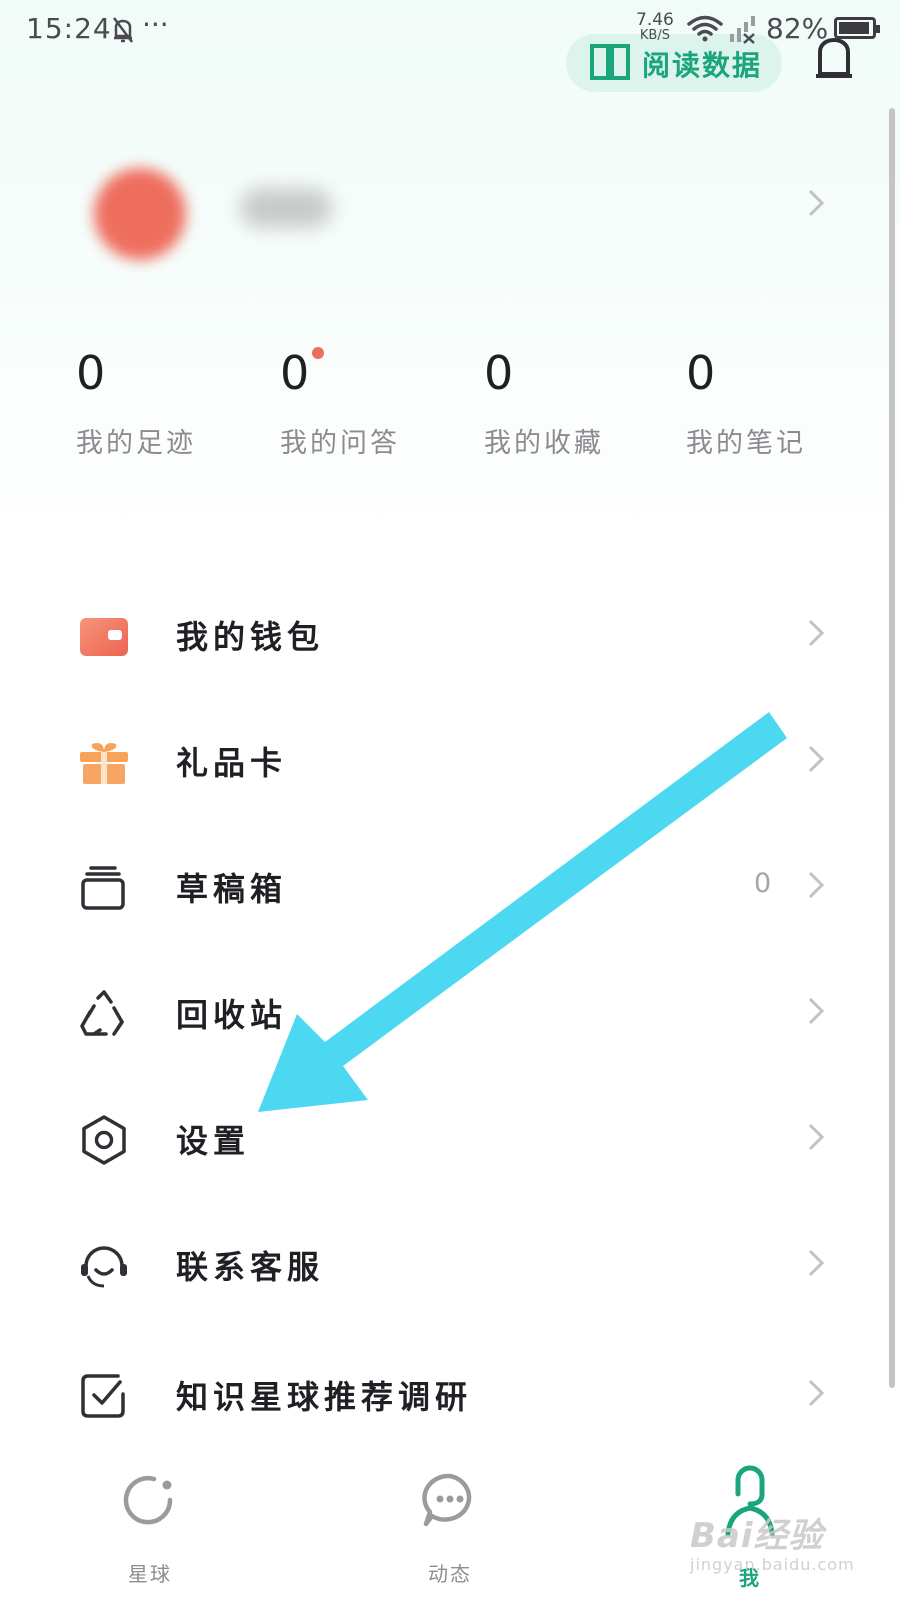 The width and height of the screenshot is (900, 1600). I want to click on nav-label: 星球, so click(150, 1574).